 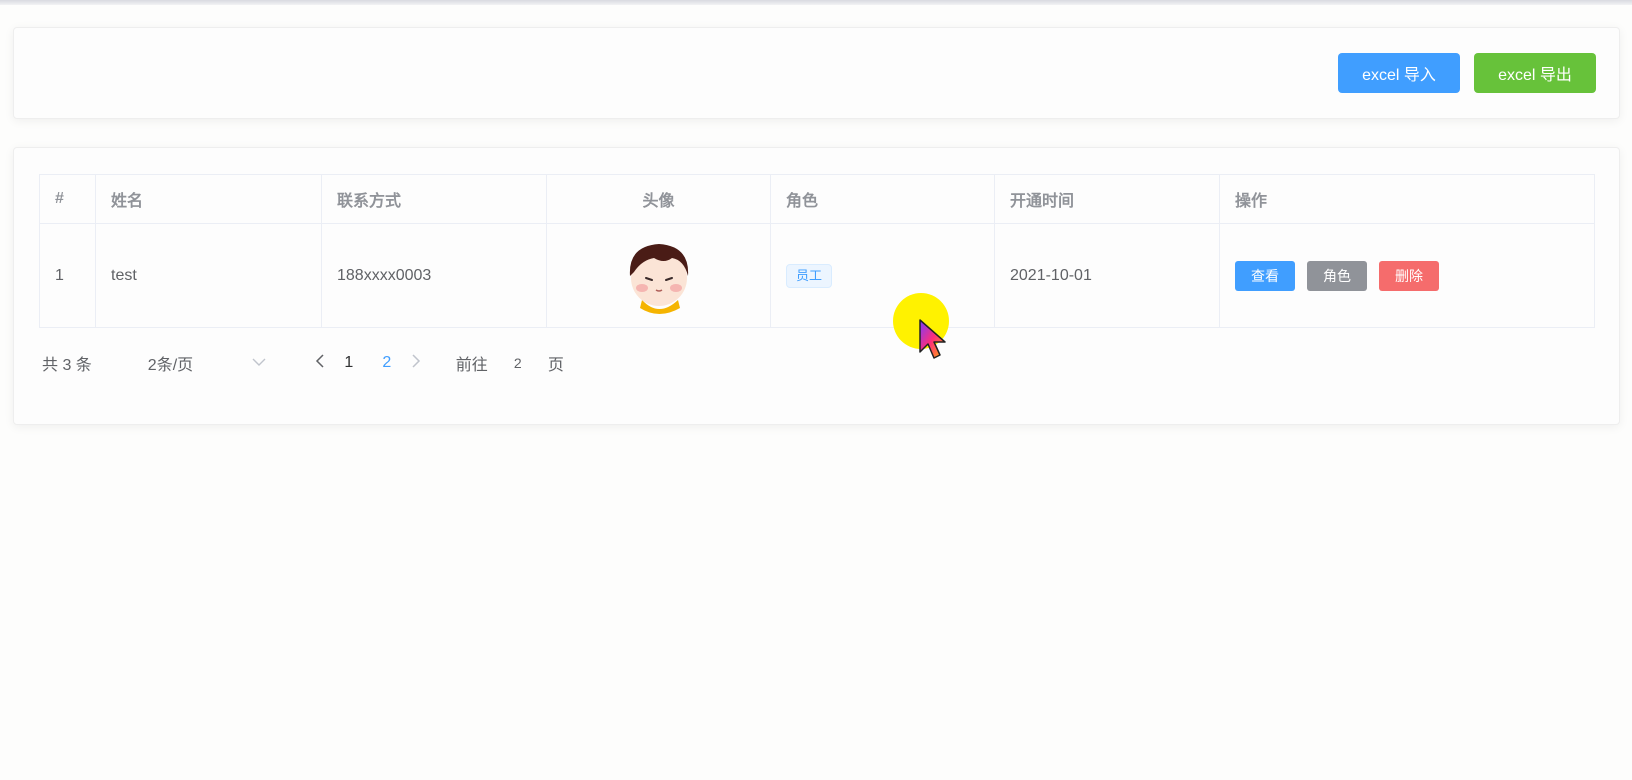 I want to click on page-suffix-label: 页, so click(x=555, y=365).